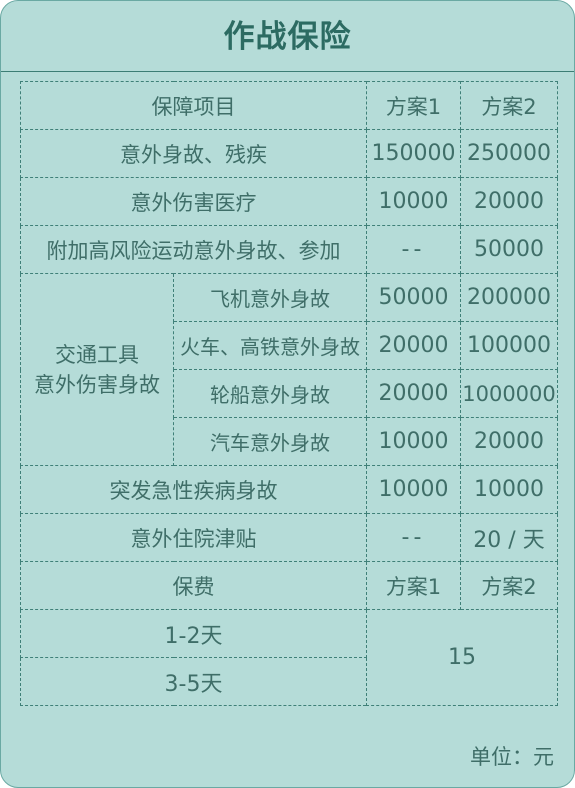 The height and width of the screenshot is (788, 575). I want to click on table-header-row: 保障项目 方案1 方案2, so click(289, 105).